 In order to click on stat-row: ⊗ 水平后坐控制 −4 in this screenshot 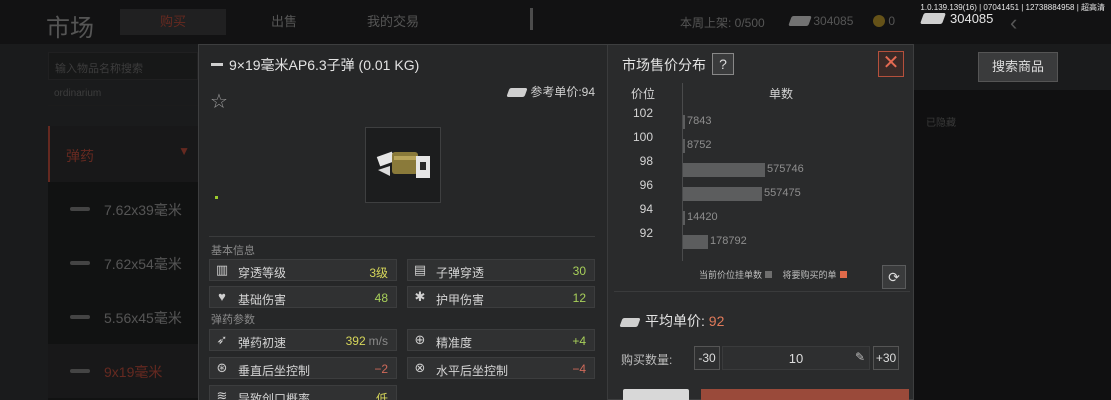, I will do `click(501, 368)`.